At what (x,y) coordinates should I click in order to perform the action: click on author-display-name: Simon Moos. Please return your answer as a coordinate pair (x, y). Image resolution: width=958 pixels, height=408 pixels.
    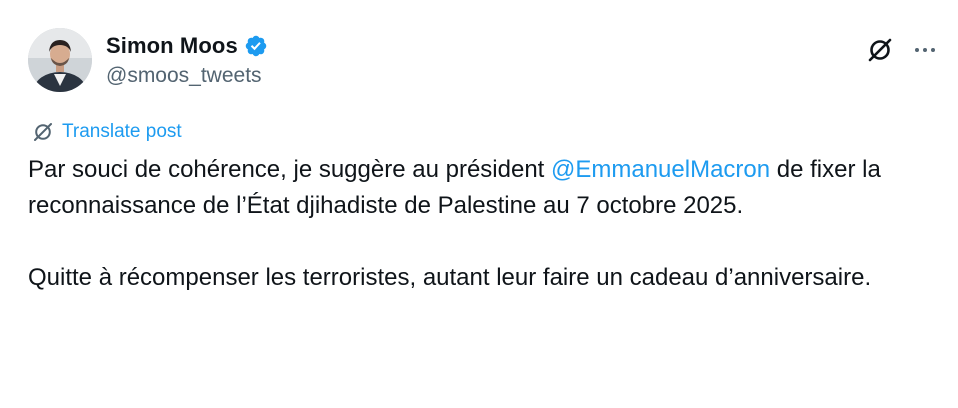
    Looking at the image, I should click on (172, 46).